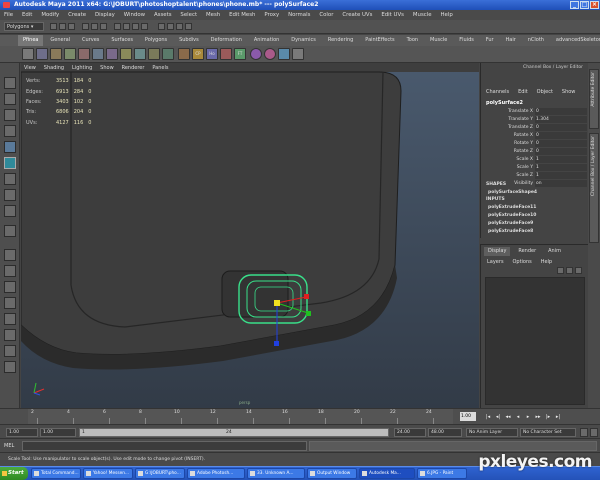 This screenshot has width=600, height=480. What do you see at coordinates (445, 432) in the screenshot?
I see `end-time-field: 48.00` at bounding box center [445, 432].